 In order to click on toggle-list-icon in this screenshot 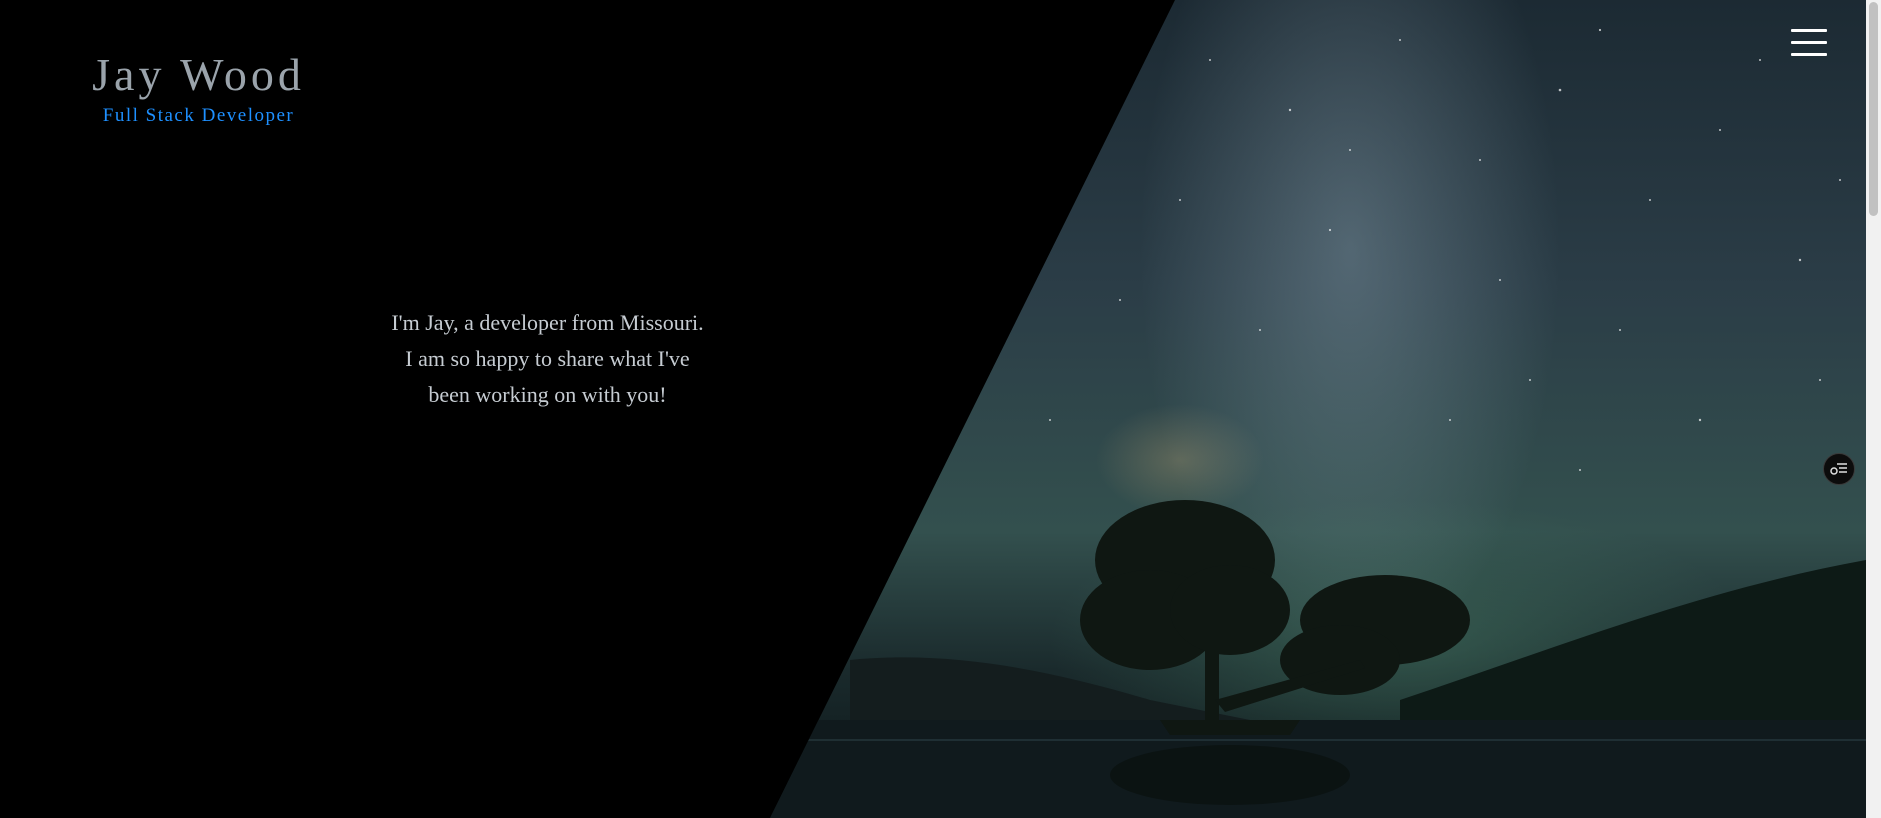, I will do `click(1838, 469)`.